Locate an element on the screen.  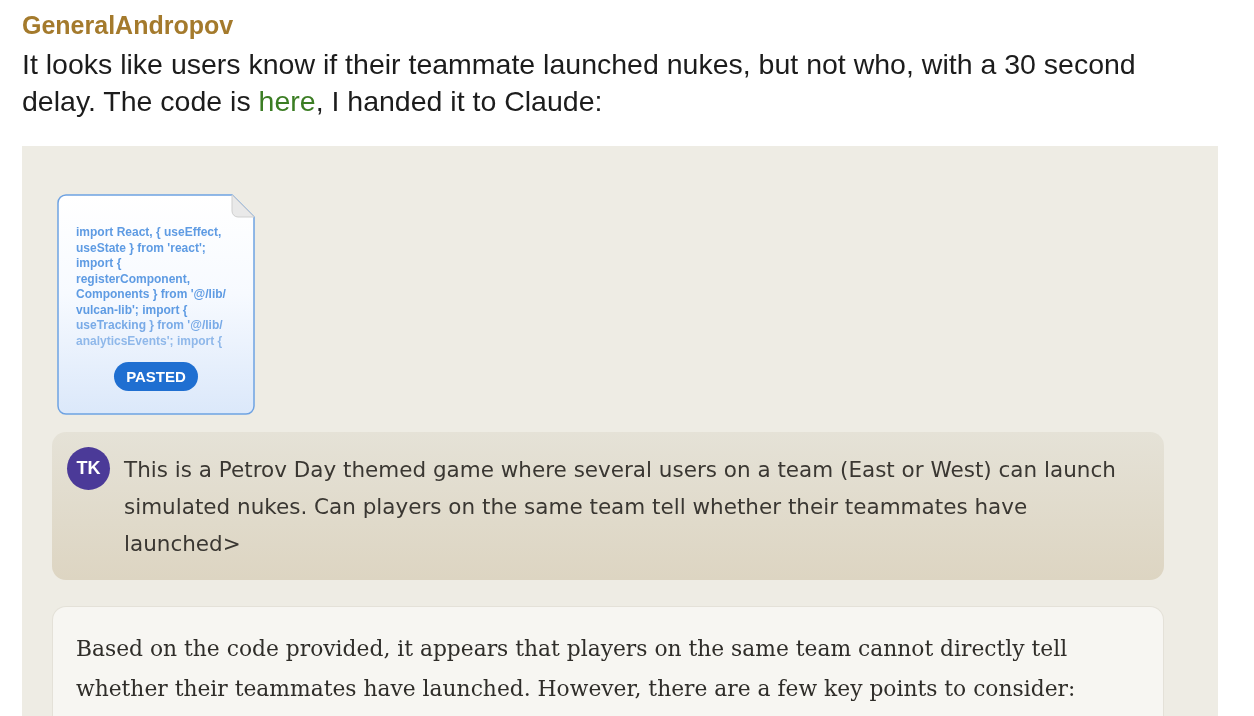
author-link: GeneralAndropov is located at coordinates (128, 25).